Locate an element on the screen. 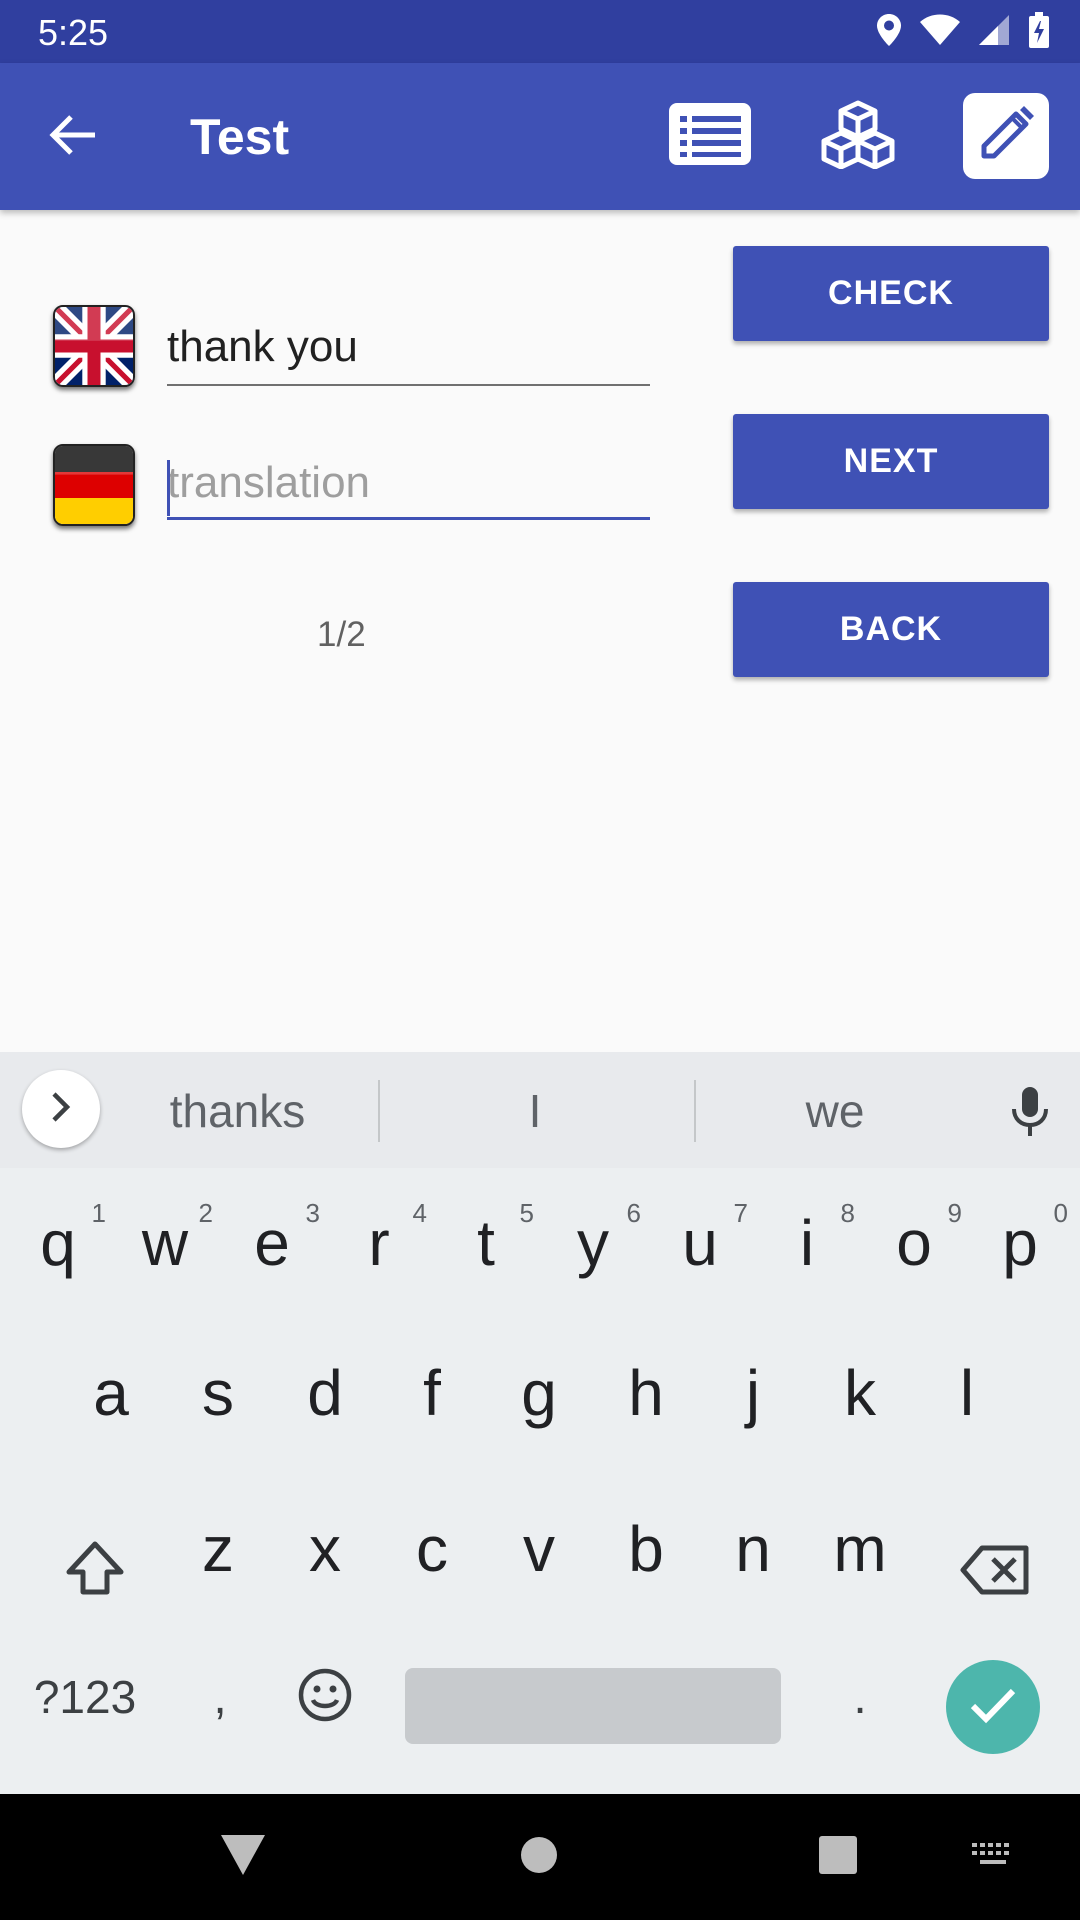  recents-square-icon is located at coordinates (838, 1857).